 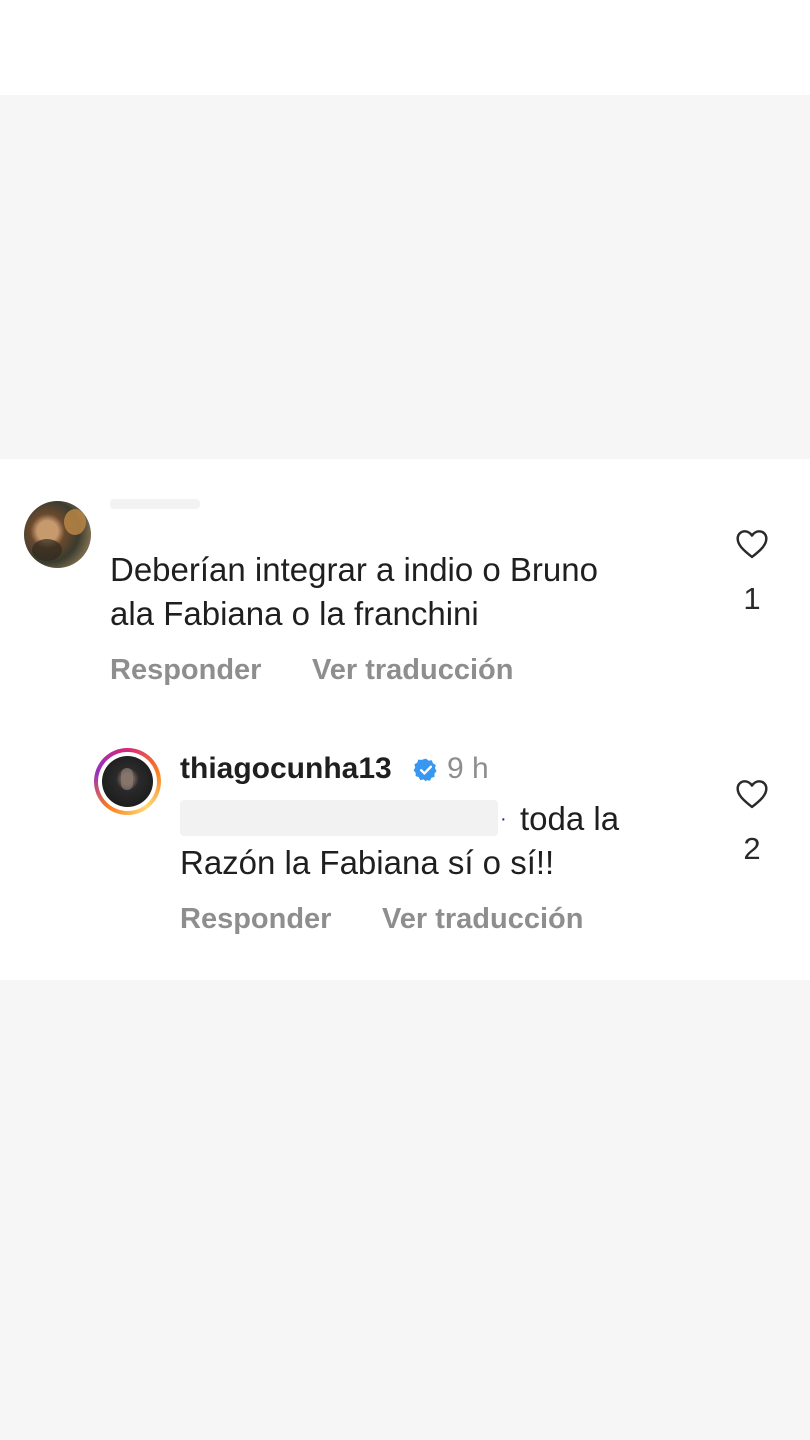 I want to click on reply-username: thiagocunha13, so click(x=286, y=769).